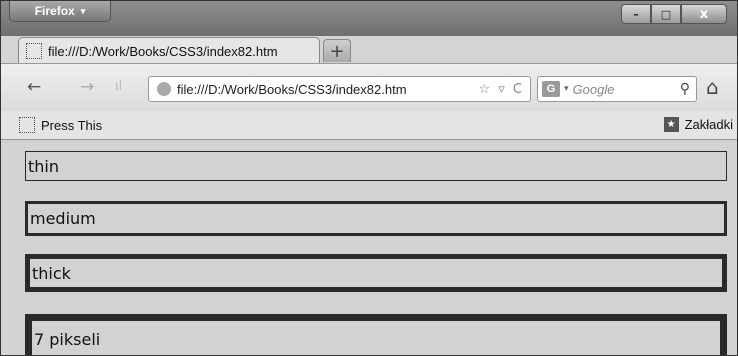 This screenshot has height=356, width=738. I want to click on forward-arrow-icon: →, so click(87, 87).